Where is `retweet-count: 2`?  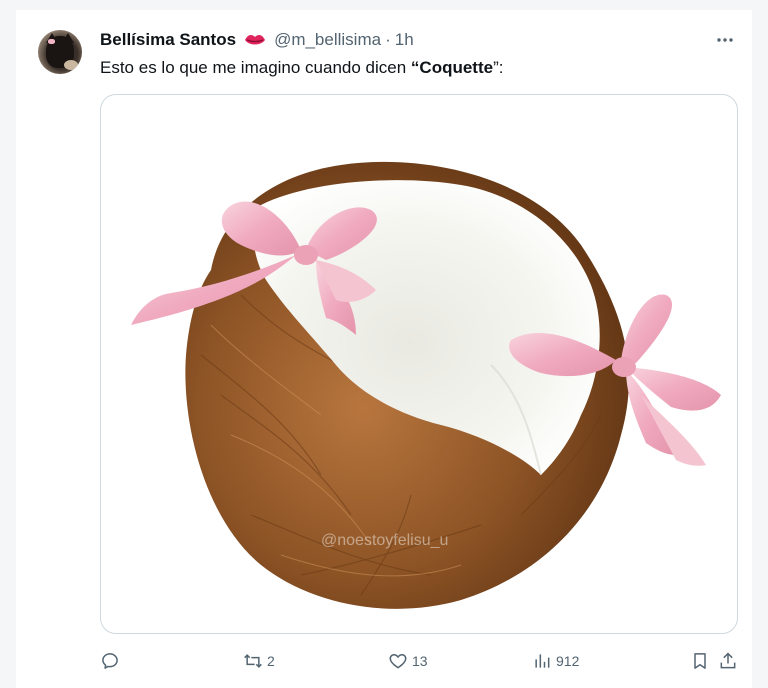 retweet-count: 2 is located at coordinates (271, 661).